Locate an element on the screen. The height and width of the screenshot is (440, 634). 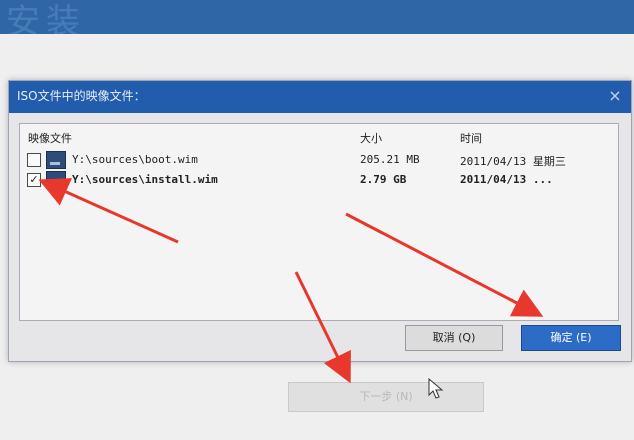
arrow-to-install-checkbox is located at coordinates (108, 211).